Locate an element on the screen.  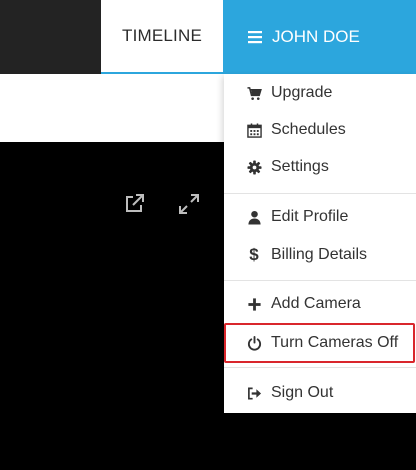
menu-item-billing-details: $ Billing Details is located at coordinates (320, 255).